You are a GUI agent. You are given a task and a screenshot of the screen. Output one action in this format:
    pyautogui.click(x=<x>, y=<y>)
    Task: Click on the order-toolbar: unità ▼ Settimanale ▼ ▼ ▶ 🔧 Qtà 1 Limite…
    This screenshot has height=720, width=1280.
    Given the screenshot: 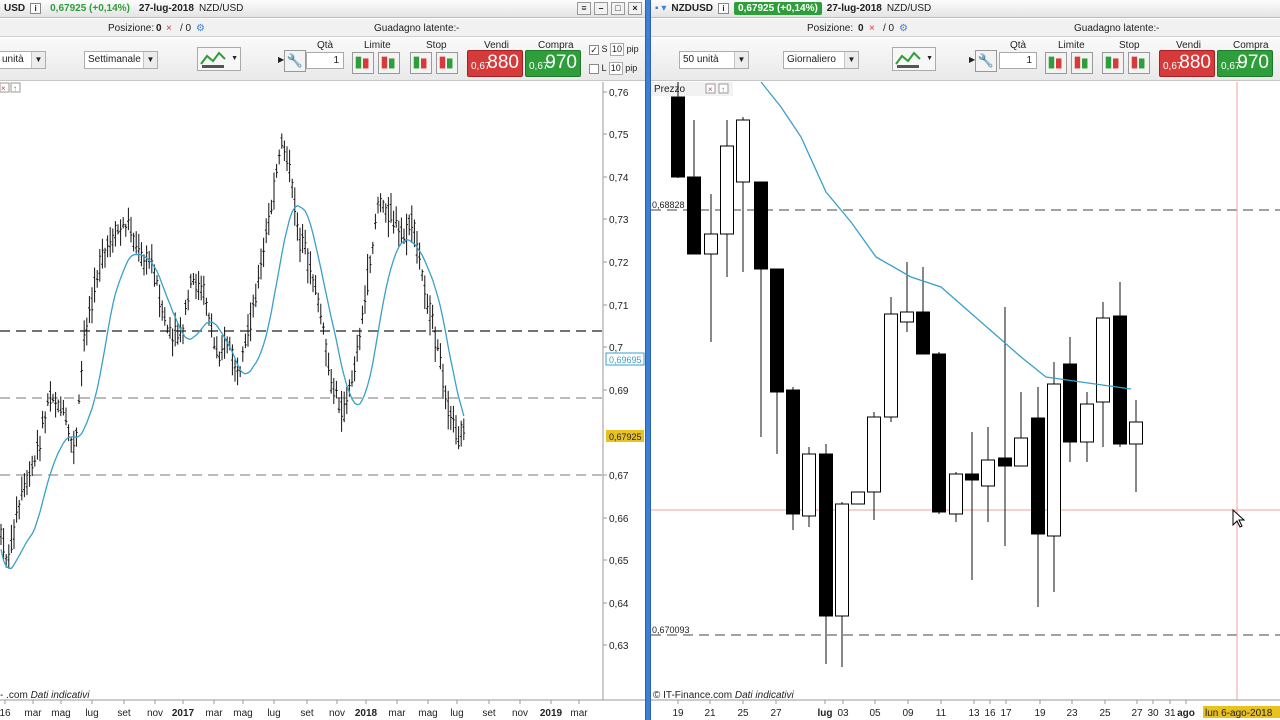 What is the action you would take?
    pyautogui.click(x=322, y=59)
    